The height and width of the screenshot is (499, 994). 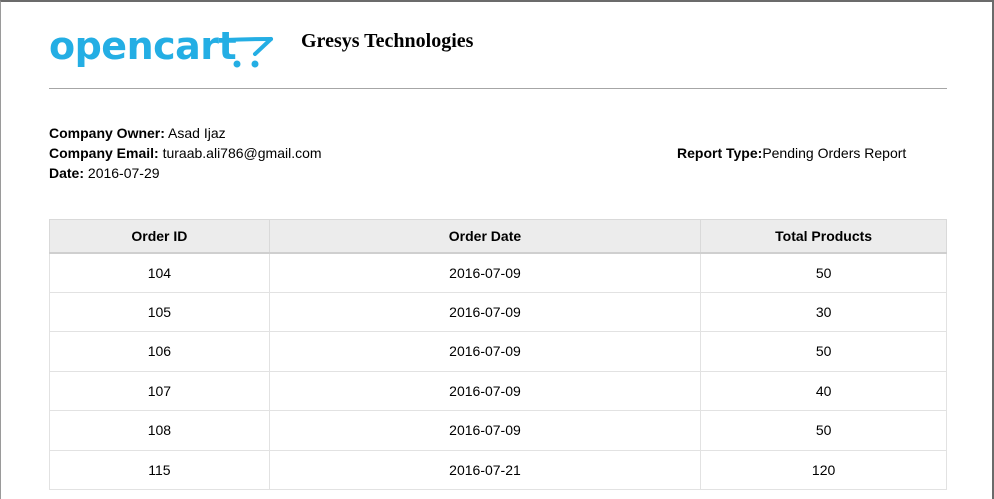 I want to click on logo-text: opencart, so click(x=143, y=46).